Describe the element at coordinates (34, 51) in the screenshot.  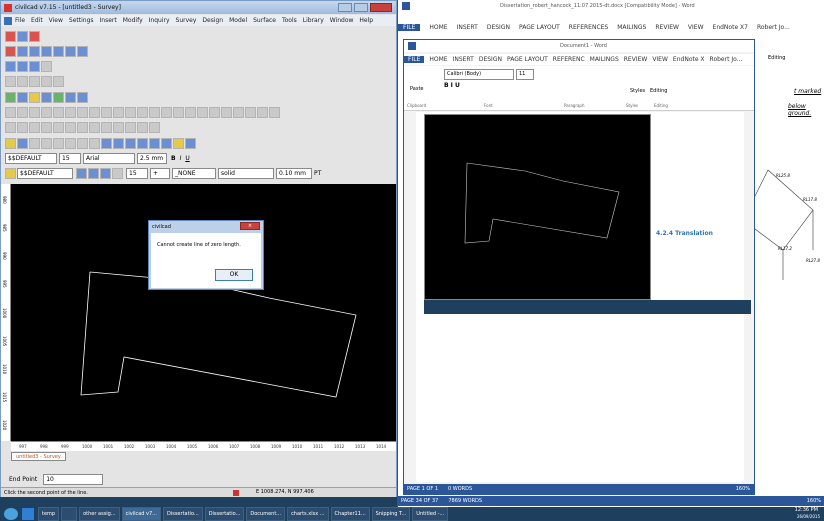
I see `cross-icon` at that location.